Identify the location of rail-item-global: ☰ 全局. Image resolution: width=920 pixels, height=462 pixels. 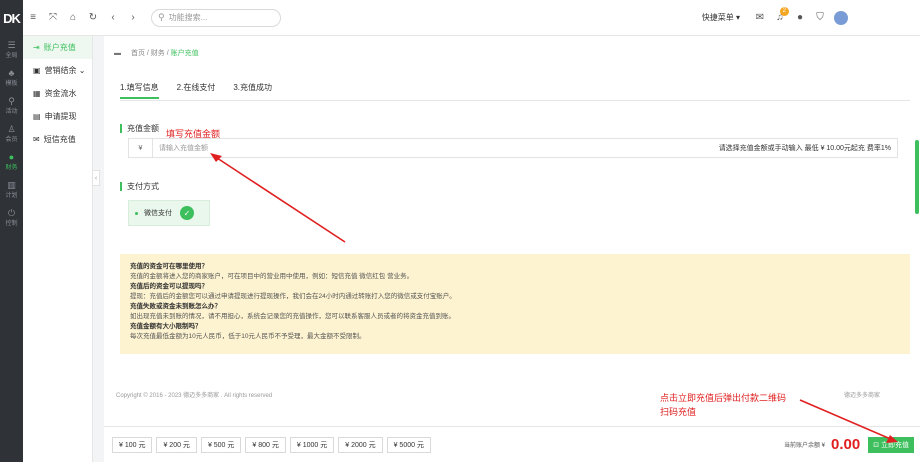
(11, 50).